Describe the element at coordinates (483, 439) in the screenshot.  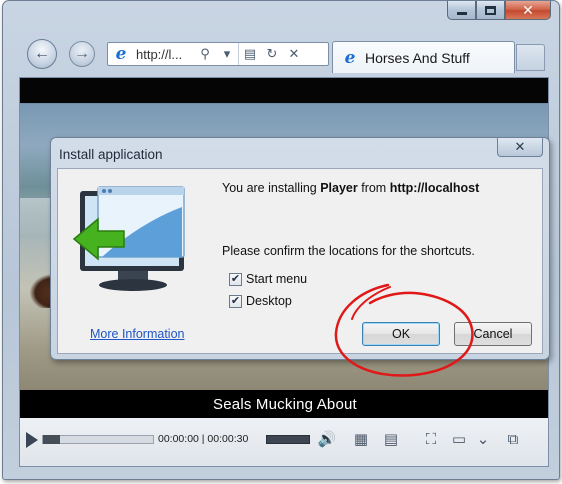
I see `menu-chevron-icon: ⌄` at that location.